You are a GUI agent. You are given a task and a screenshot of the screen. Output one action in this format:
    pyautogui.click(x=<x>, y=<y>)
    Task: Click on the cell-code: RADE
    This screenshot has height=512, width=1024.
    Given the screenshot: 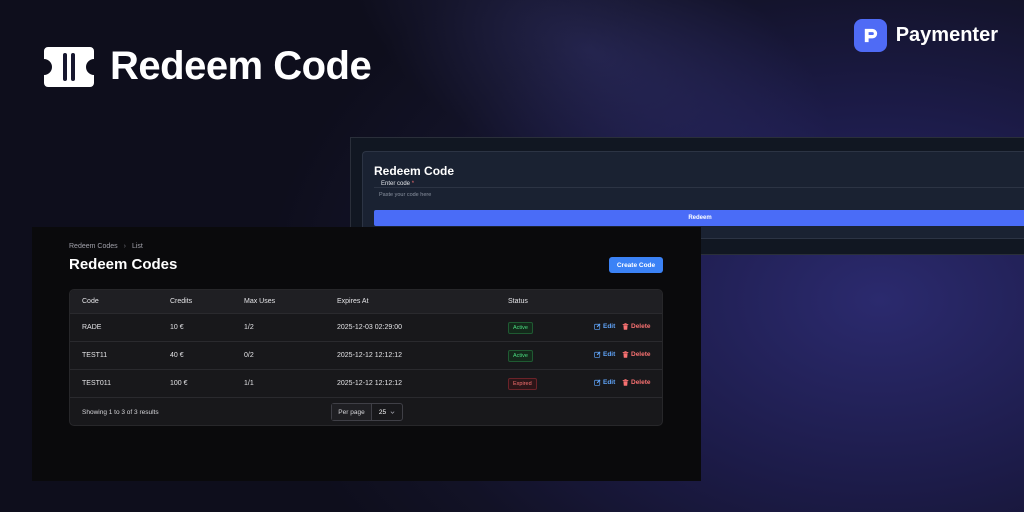 What is the action you would take?
    pyautogui.click(x=92, y=327)
    